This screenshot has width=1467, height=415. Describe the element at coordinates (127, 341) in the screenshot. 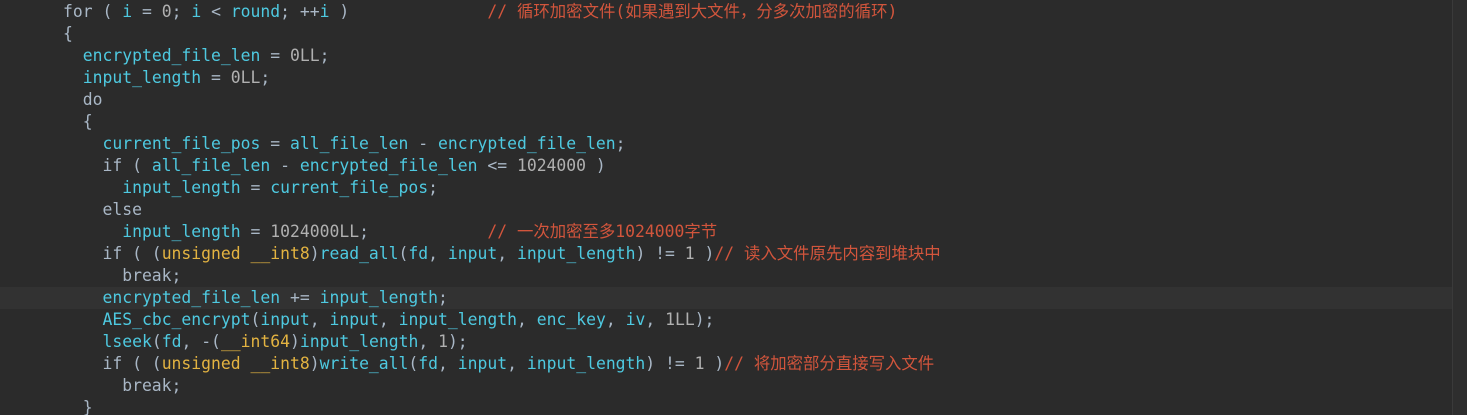

I see `function-token: lseek` at that location.